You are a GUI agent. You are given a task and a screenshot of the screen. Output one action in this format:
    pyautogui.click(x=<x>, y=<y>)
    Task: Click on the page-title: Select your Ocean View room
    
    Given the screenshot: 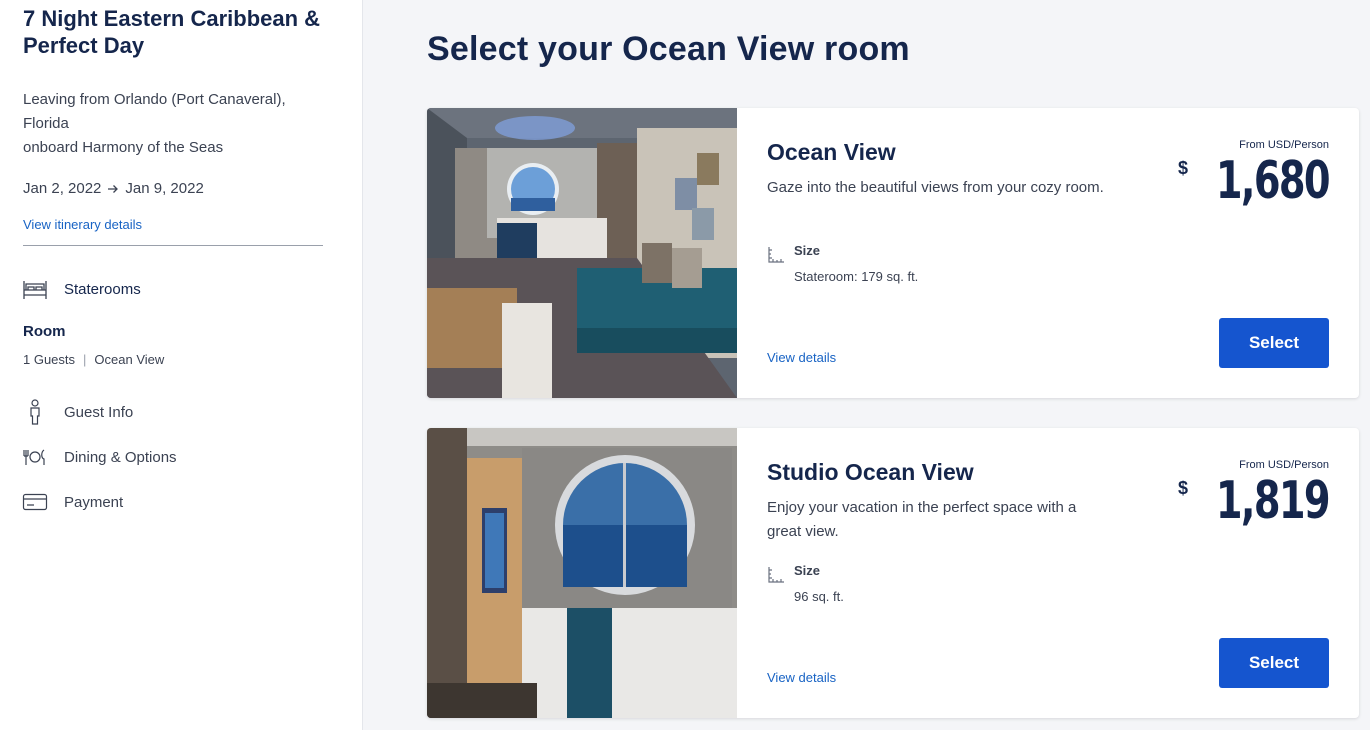 What is the action you would take?
    pyautogui.click(x=668, y=49)
    